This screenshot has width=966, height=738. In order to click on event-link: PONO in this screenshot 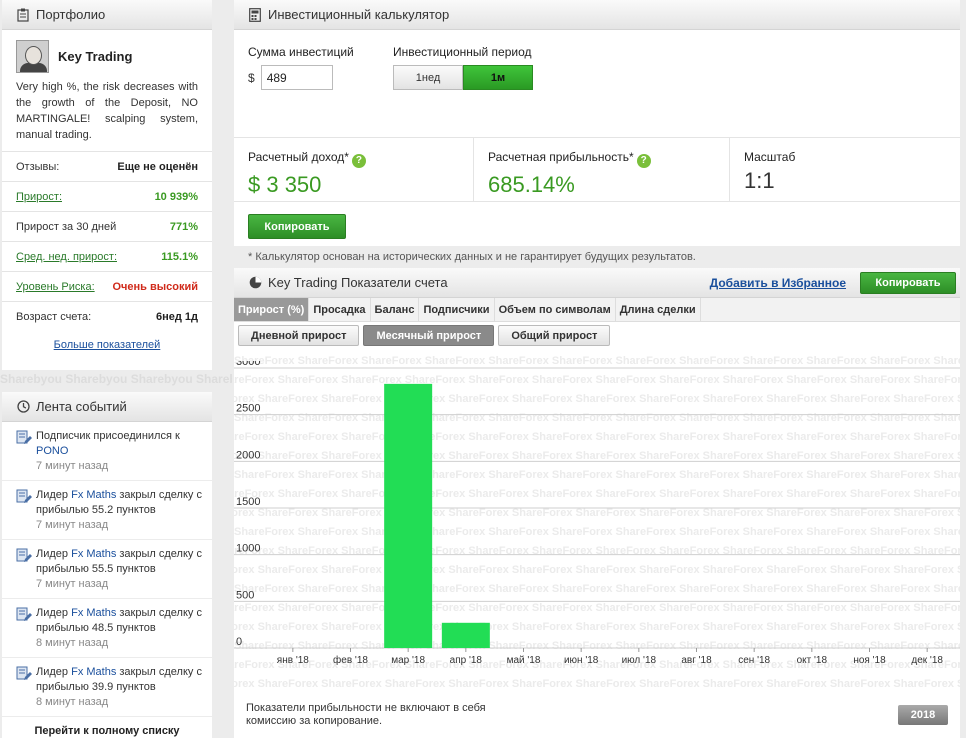, I will do `click(52, 451)`.